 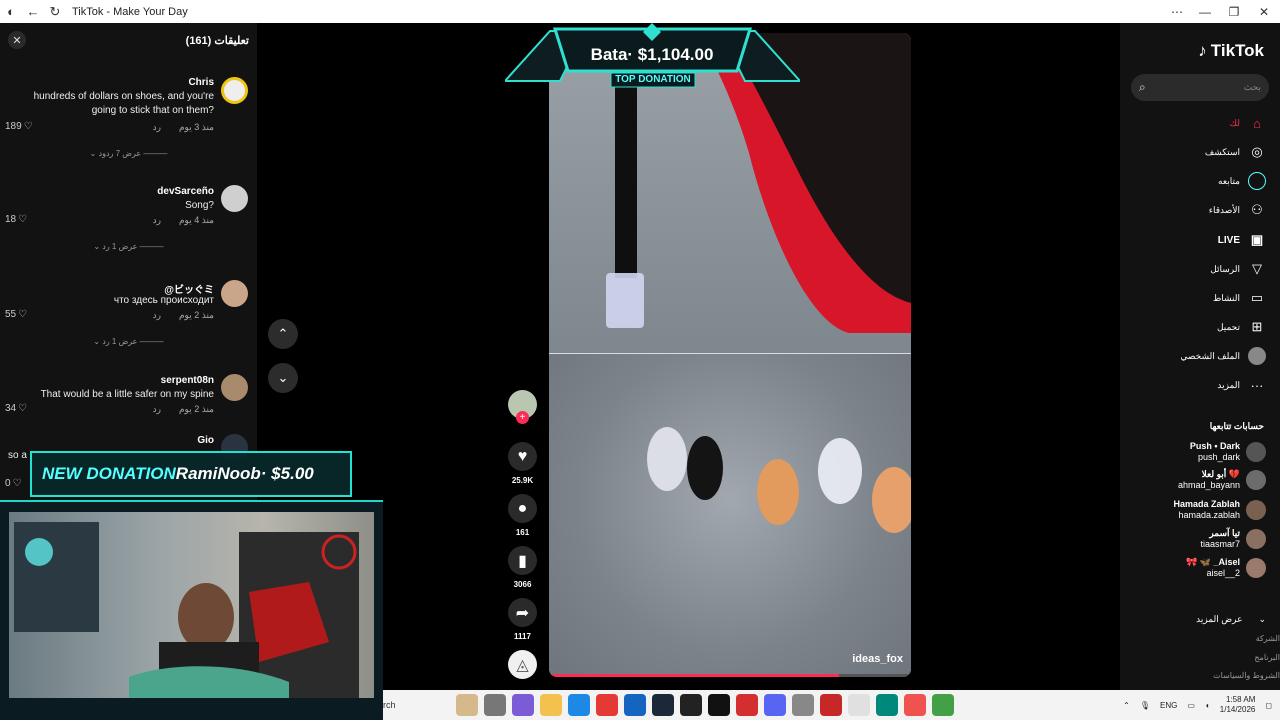 What do you see at coordinates (719, 705) in the screenshot?
I see `tiktok-icon` at bounding box center [719, 705].